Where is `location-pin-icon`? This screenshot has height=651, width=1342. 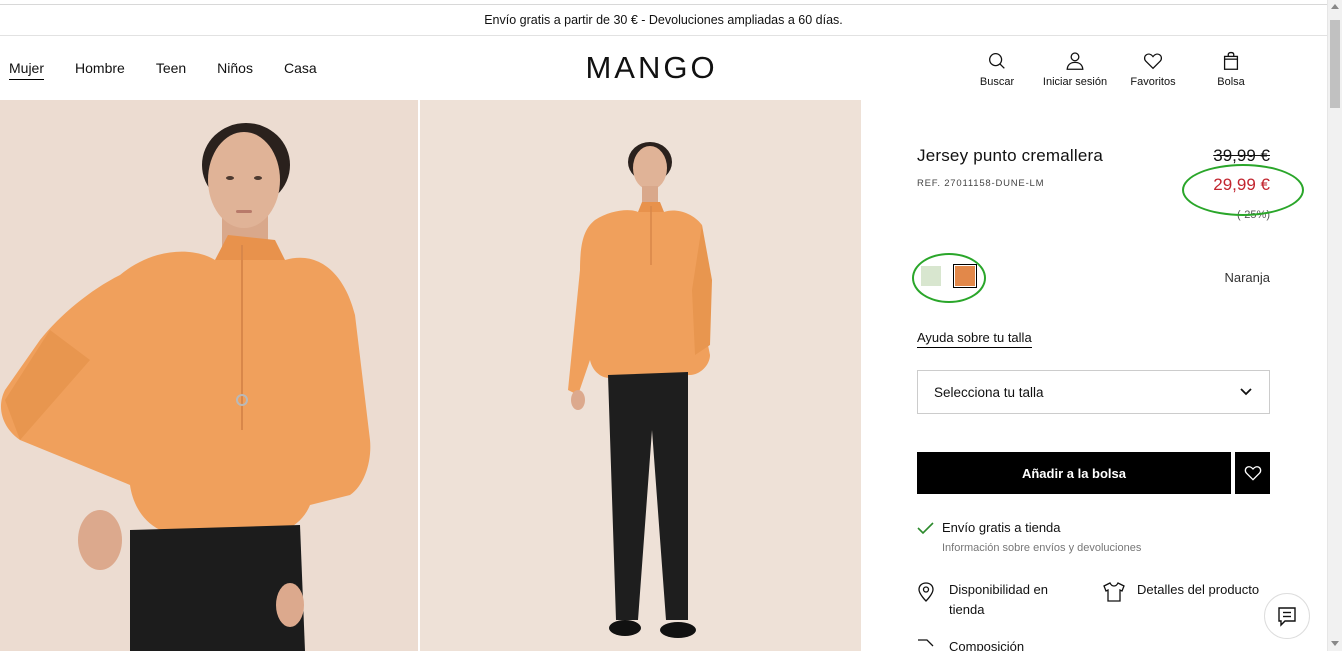 location-pin-icon is located at coordinates (926, 592).